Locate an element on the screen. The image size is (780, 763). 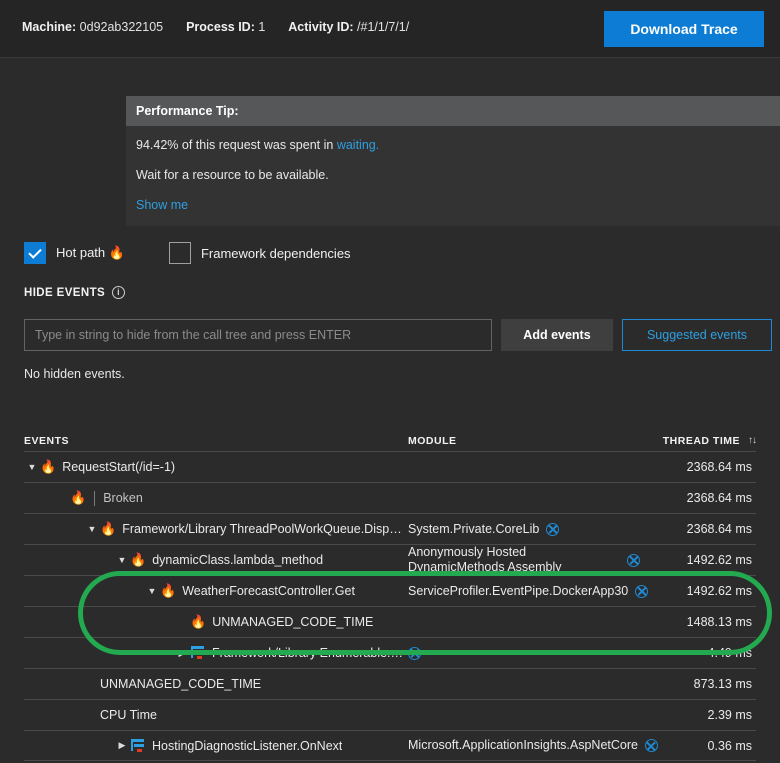
event-name: dynamicClass.lambda_method is located at coordinates (238, 560).